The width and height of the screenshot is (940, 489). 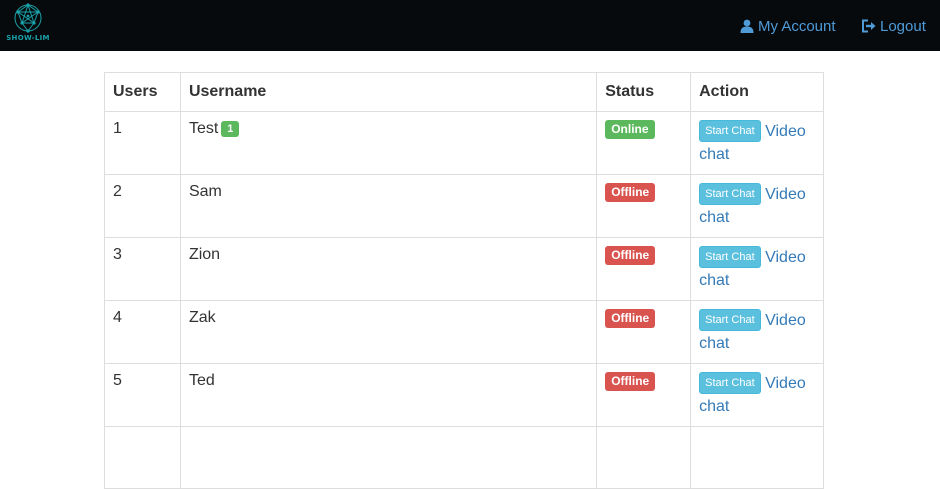 What do you see at coordinates (903, 26) in the screenshot?
I see `logout-label: Logout` at bounding box center [903, 26].